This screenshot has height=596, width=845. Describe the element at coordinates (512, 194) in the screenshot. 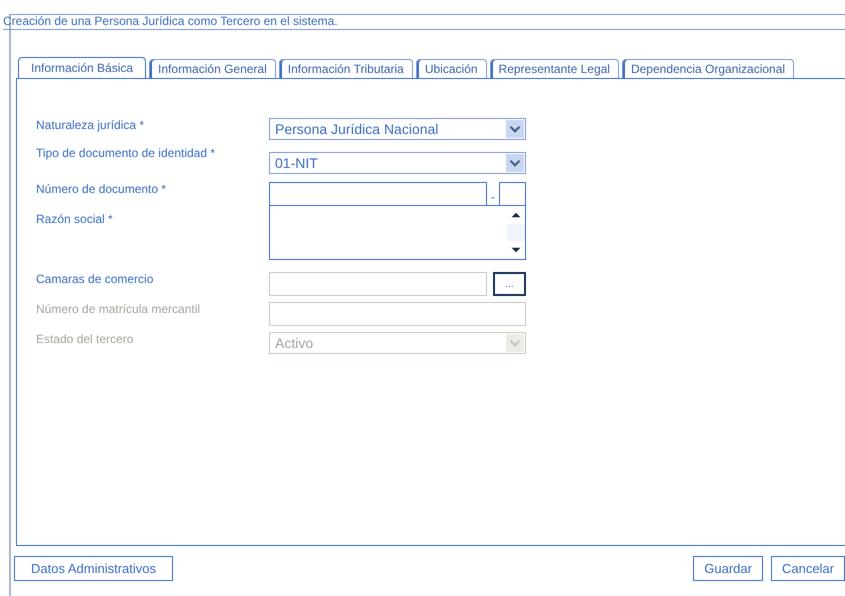

I see `check-digit-field` at that location.